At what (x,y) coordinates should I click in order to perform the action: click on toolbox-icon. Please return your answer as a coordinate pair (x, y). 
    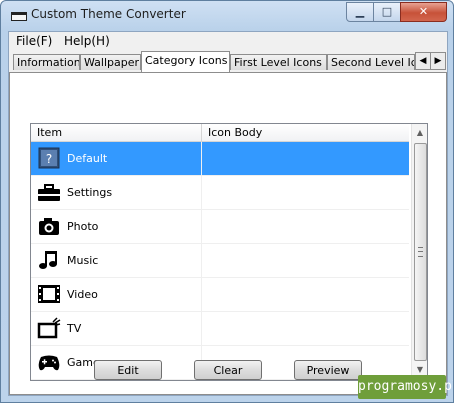
    Looking at the image, I should click on (49, 192).